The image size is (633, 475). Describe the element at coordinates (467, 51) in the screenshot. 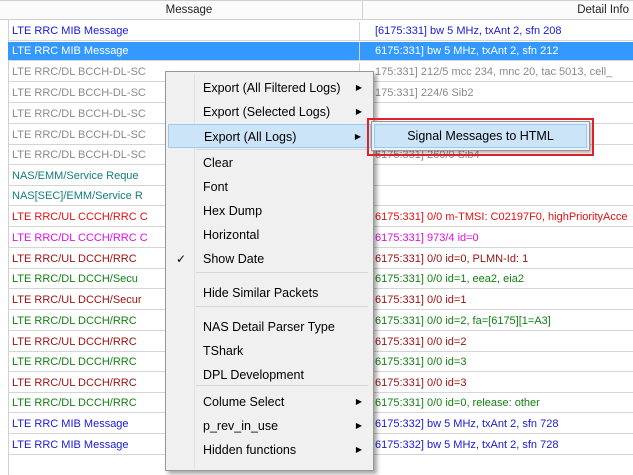

I see `detail-cell: 6175:331] bw 5 MHz, txAnt 2, sfn 212` at that location.